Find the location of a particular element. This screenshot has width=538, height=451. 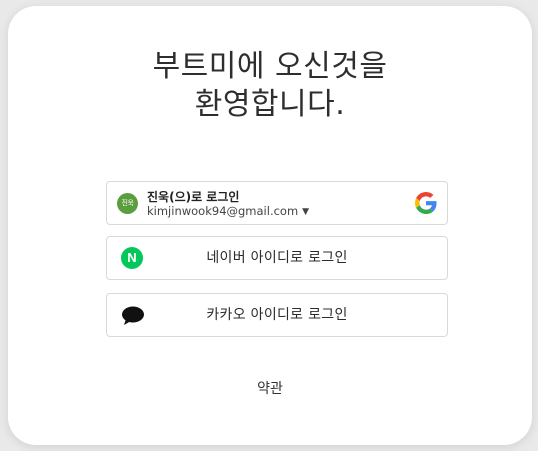

google-account-login-button: 진욱 진욱(으)로 로그인 kimjinwook94@gmail.com ▼ is located at coordinates (277, 203).